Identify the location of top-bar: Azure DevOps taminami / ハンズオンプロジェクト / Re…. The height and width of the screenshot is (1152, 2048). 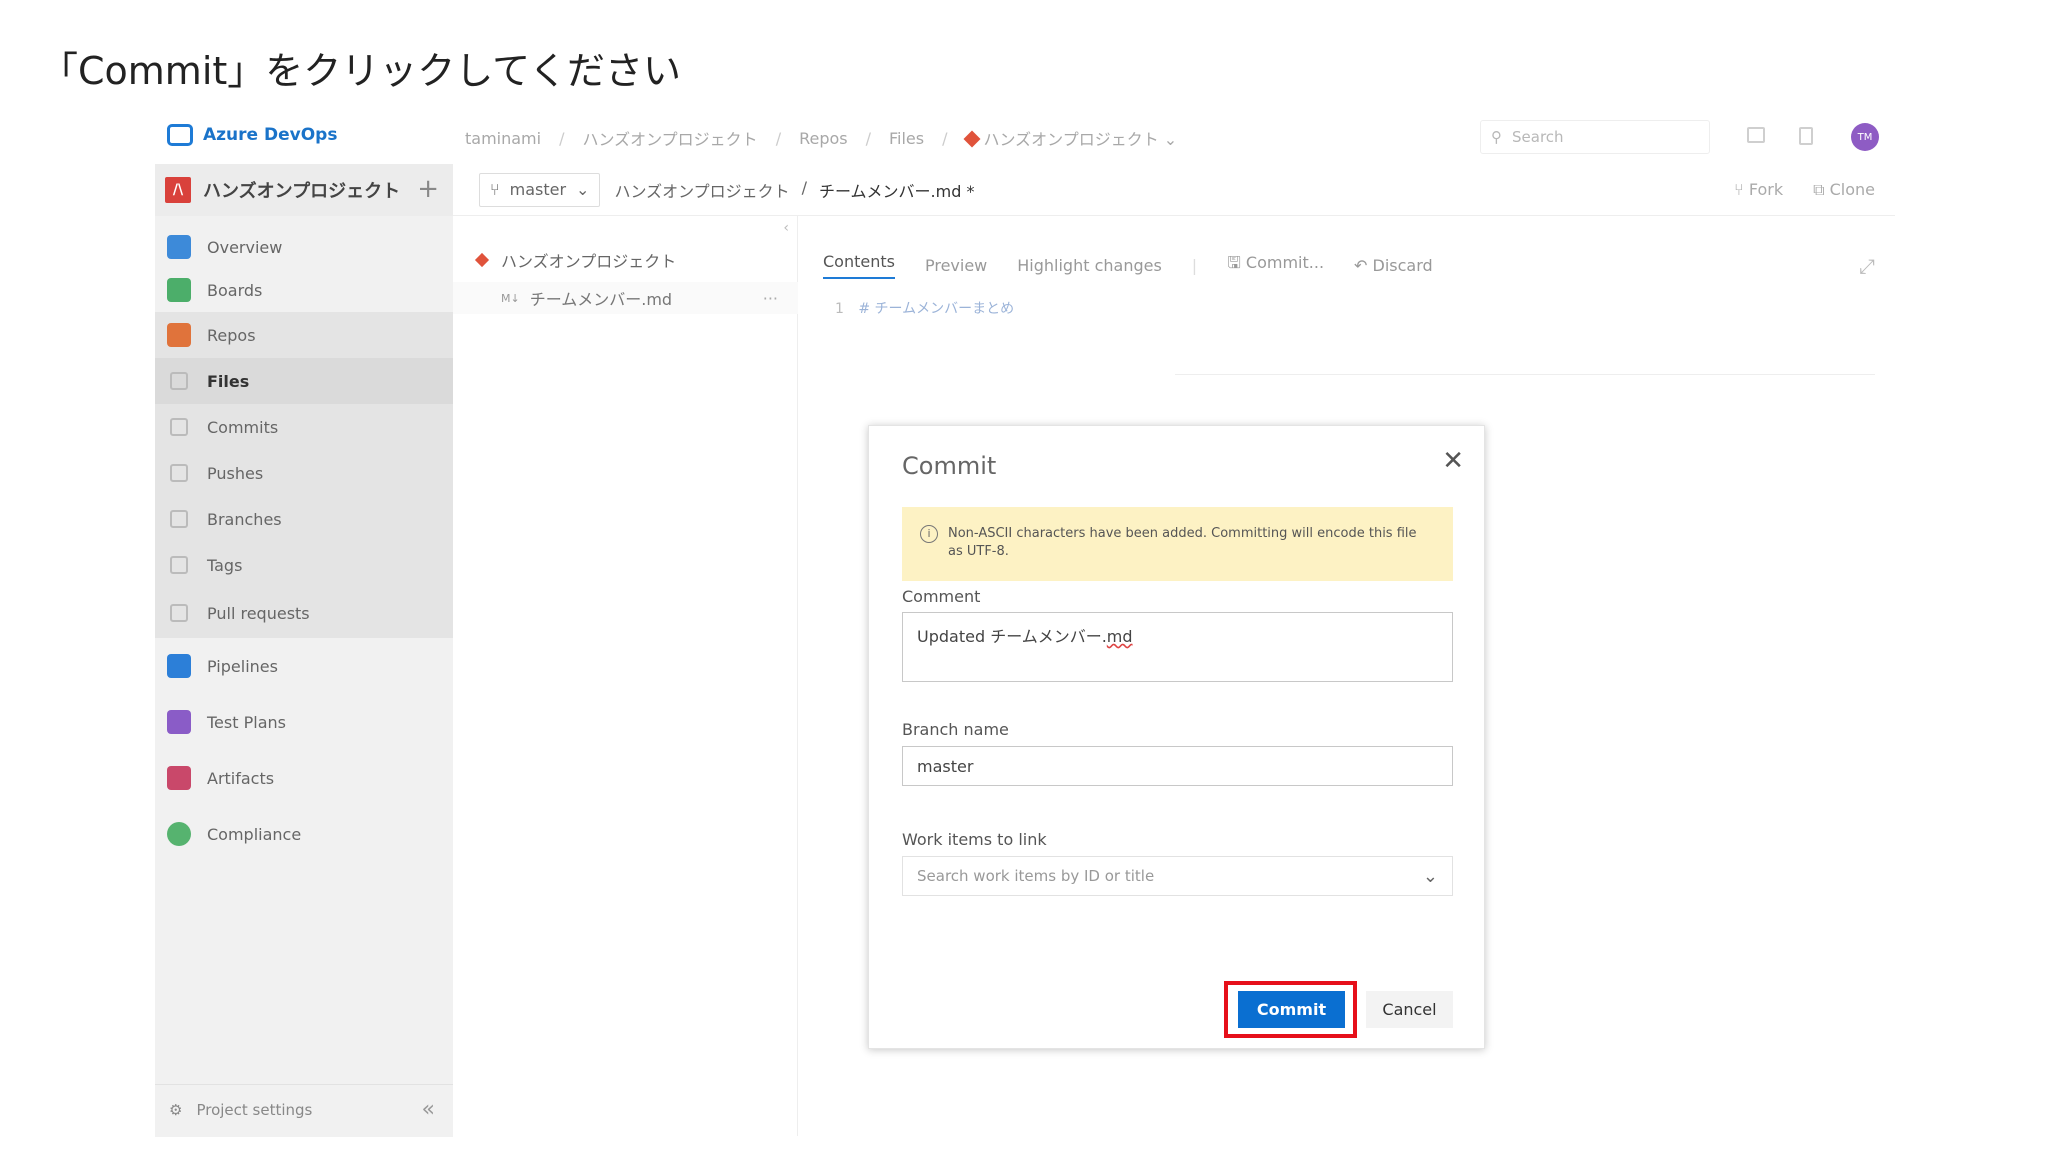
(1025, 137).